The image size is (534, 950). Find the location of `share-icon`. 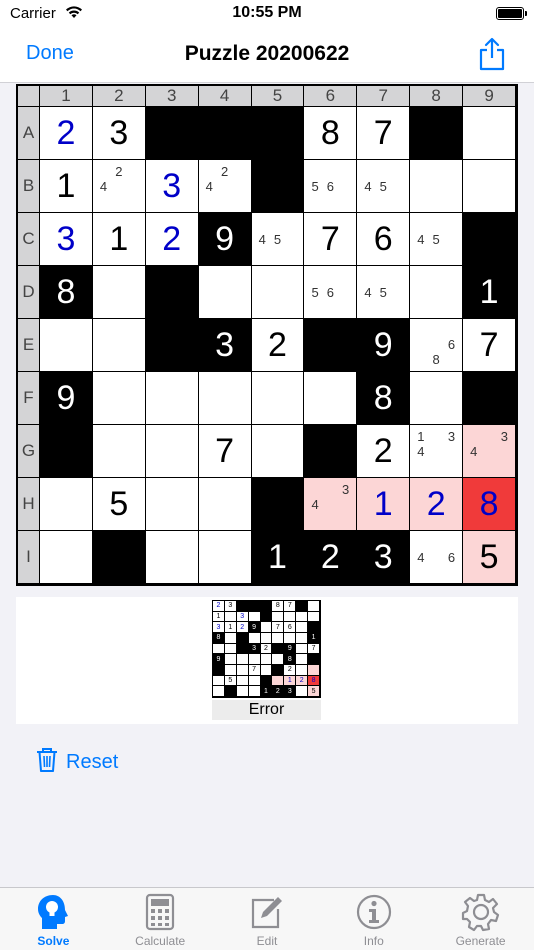

share-icon is located at coordinates (492, 54).